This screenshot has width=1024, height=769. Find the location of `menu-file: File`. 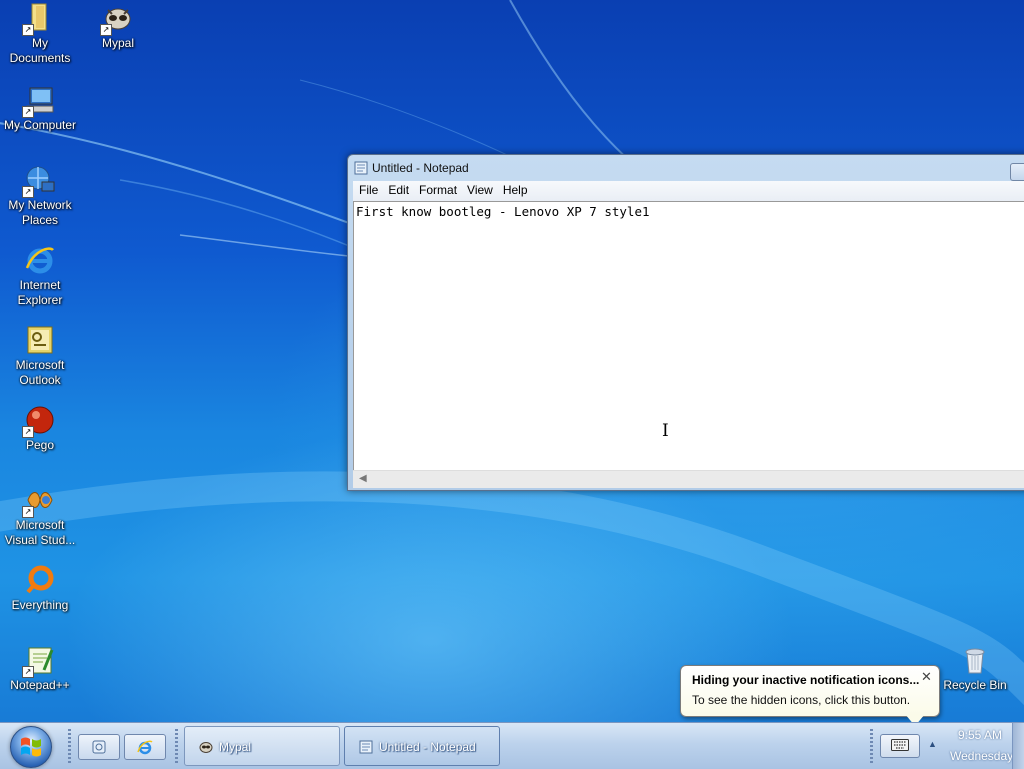

menu-file: File is located at coordinates (368, 191).